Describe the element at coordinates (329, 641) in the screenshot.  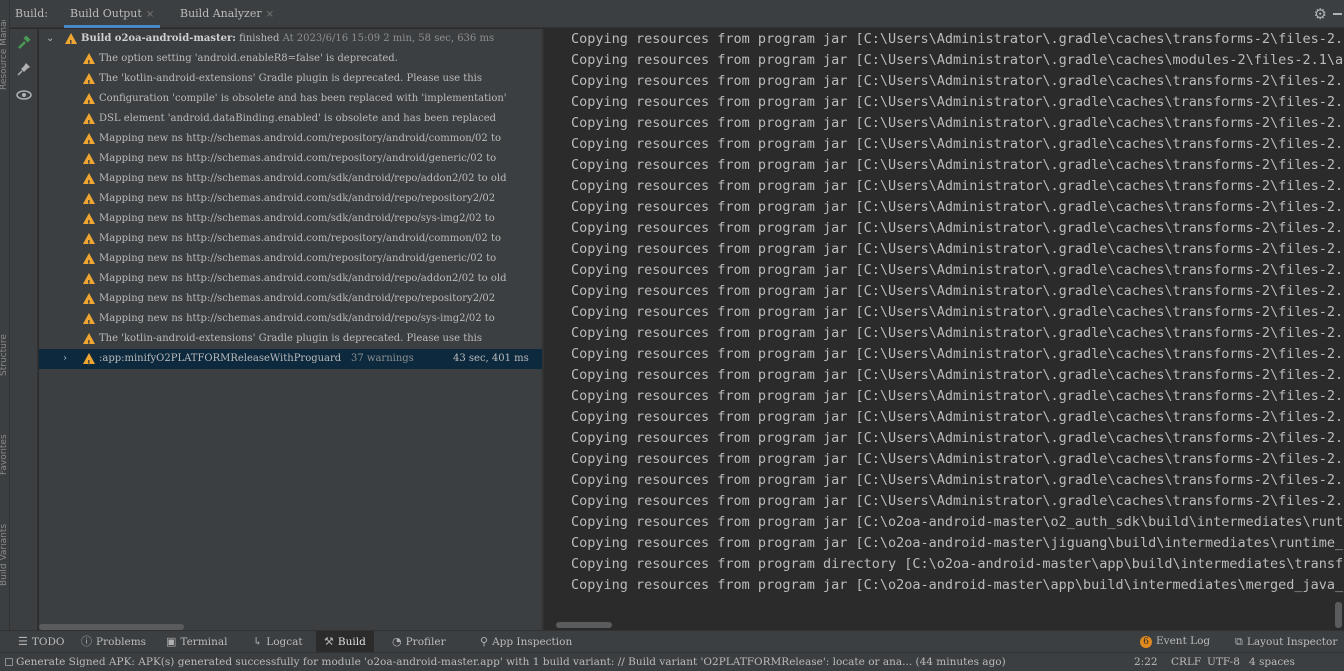
I see `hammer-icon: ⚒` at that location.